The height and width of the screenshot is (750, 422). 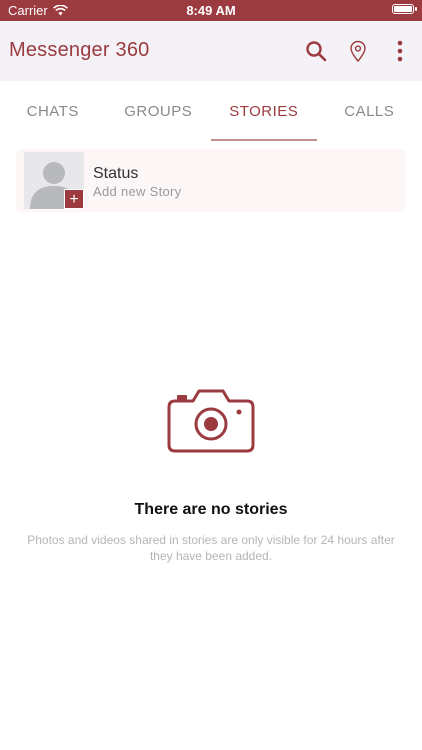 I want to click on add-story-card: + Status Add new Story, so click(x=211, y=180).